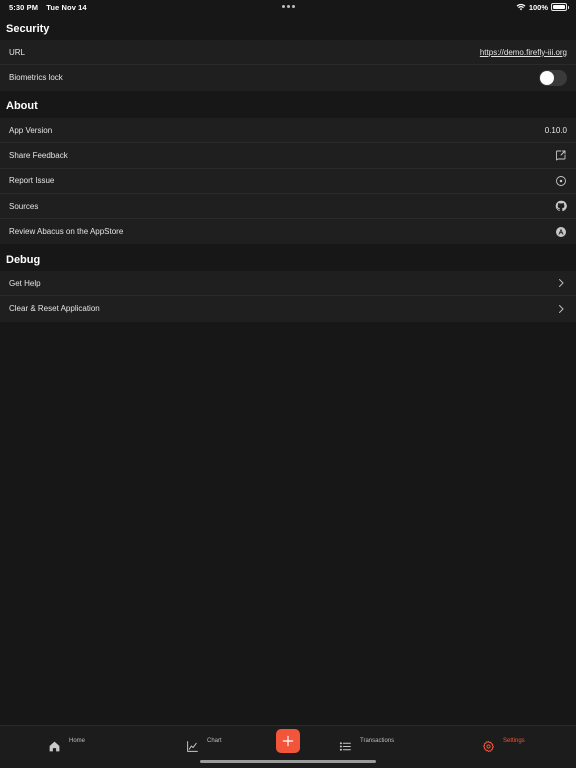 Image resolution: width=576 pixels, height=768 pixels. Describe the element at coordinates (288, 761) in the screenshot. I see `home-indicator` at that location.